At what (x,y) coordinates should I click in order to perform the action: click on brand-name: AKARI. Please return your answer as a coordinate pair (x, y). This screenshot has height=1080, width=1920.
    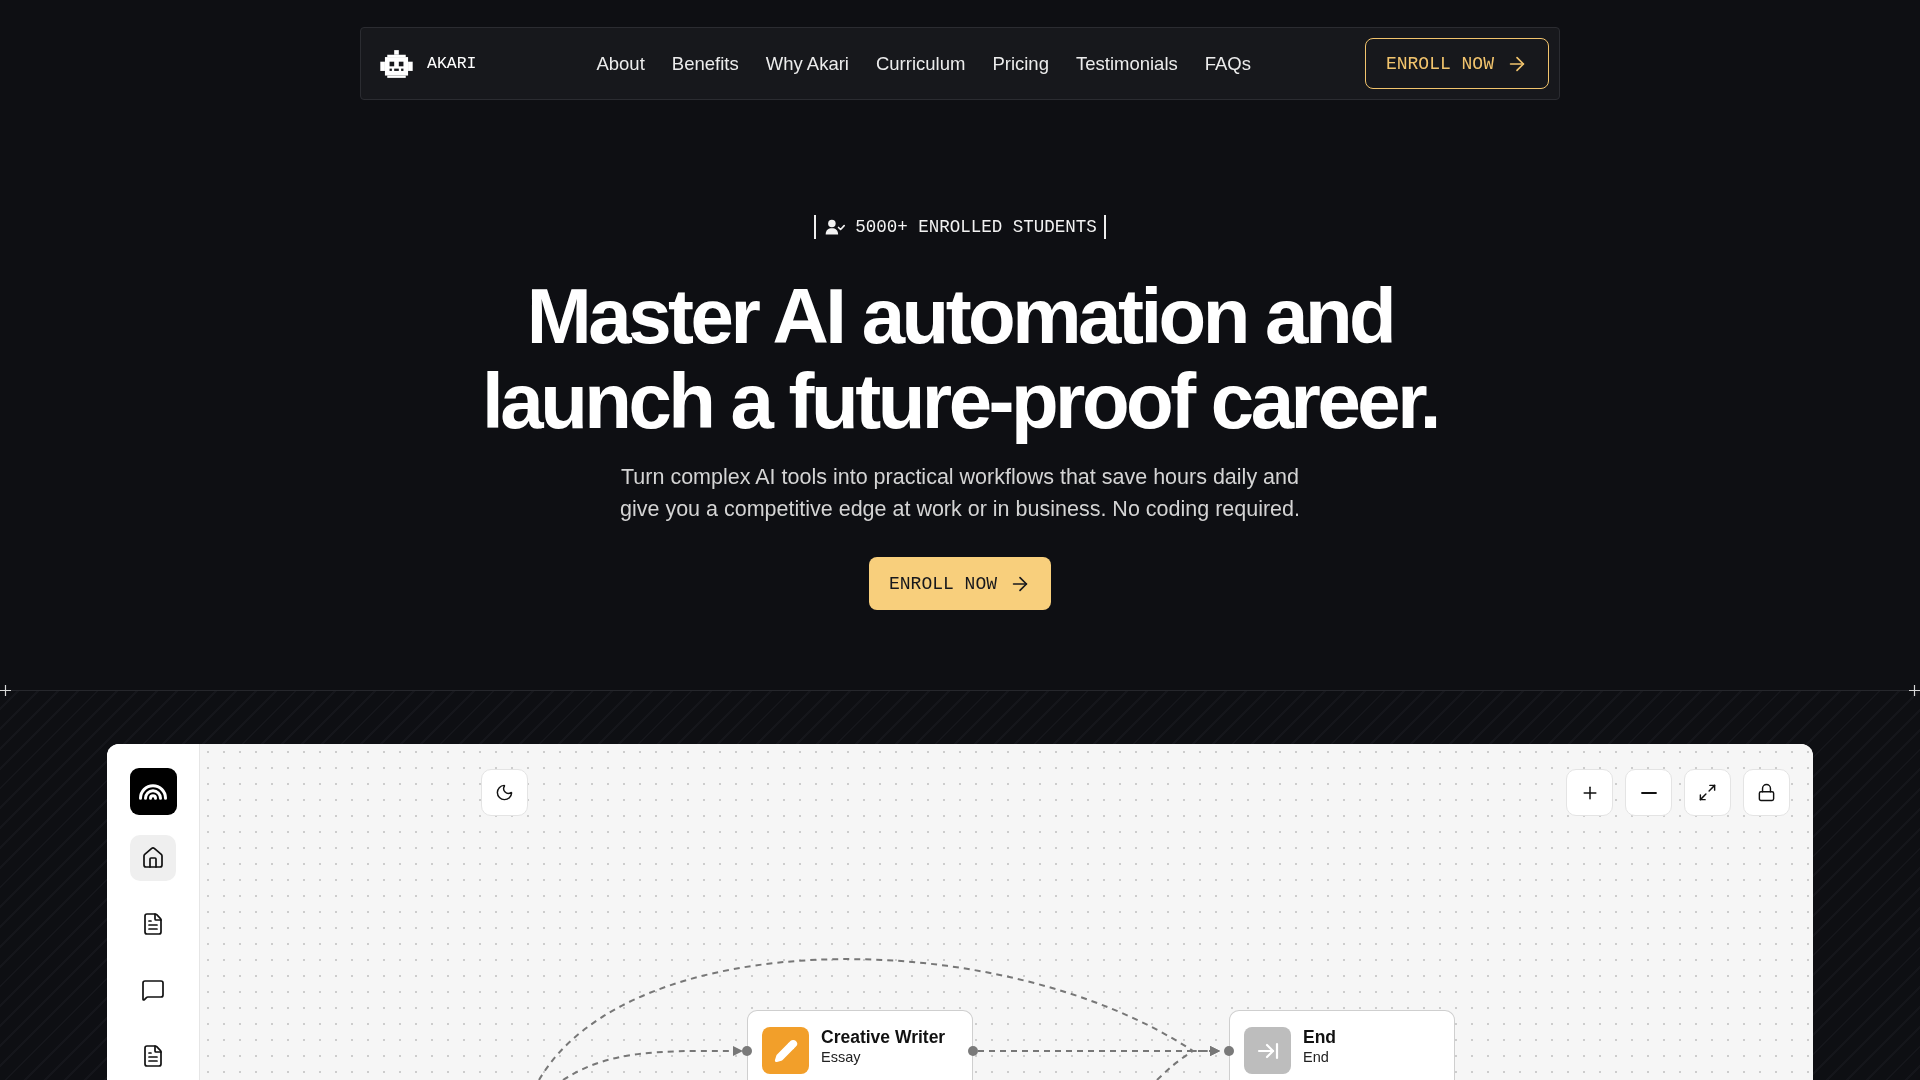
    Looking at the image, I should click on (452, 63).